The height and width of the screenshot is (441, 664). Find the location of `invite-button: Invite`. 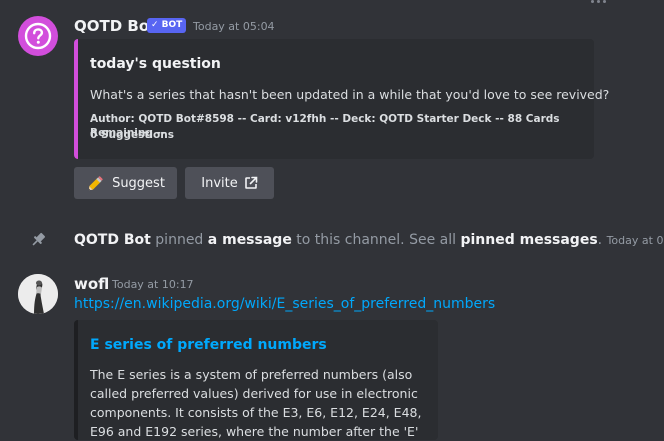

invite-button: Invite is located at coordinates (229, 183).